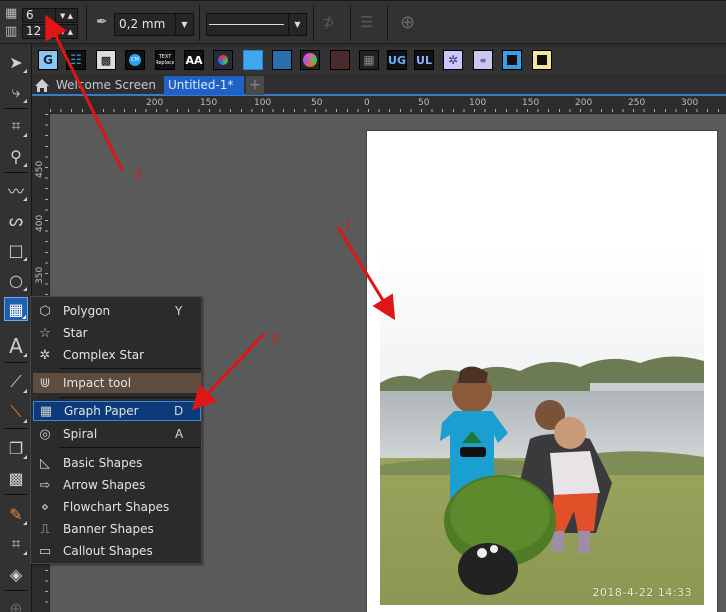  Describe the element at coordinates (39, 15) in the screenshot. I see `grid-columns-value: 6` at that location.